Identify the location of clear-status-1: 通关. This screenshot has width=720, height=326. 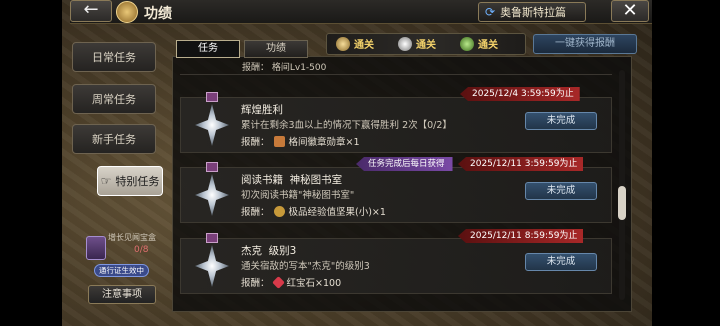
(355, 43).